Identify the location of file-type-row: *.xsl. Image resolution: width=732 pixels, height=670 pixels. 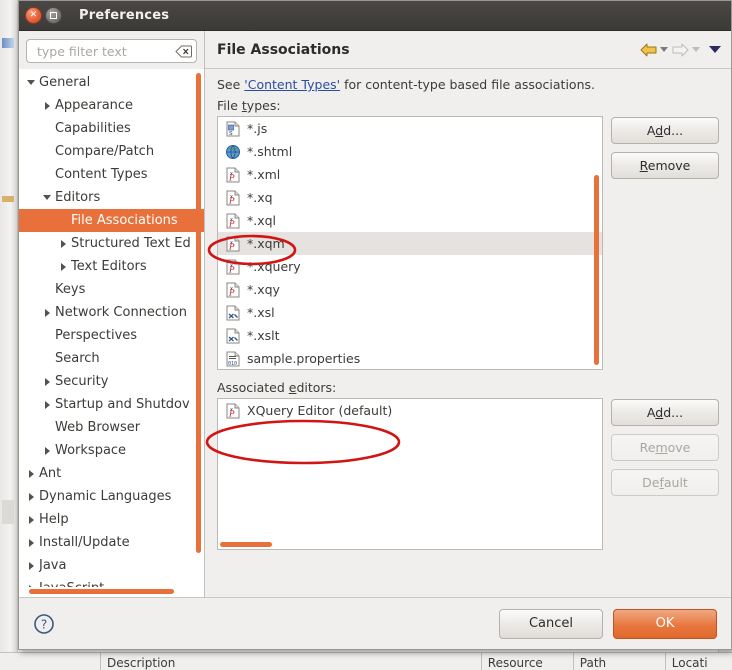
(410, 312).